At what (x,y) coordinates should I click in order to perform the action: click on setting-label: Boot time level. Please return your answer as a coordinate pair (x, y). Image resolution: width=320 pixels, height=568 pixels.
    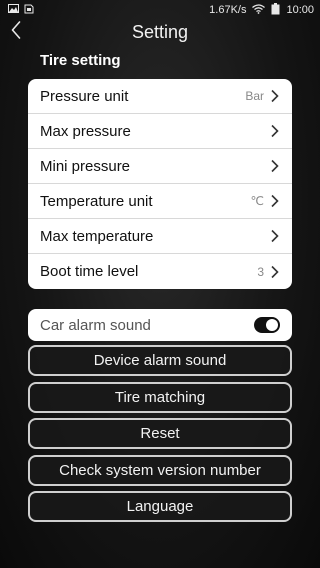
    Looking at the image, I should click on (89, 271).